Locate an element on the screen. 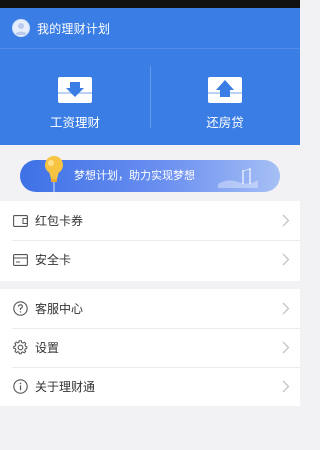 The image size is (320, 450). salary-finance-button: 工资理财 is located at coordinates (75, 106).